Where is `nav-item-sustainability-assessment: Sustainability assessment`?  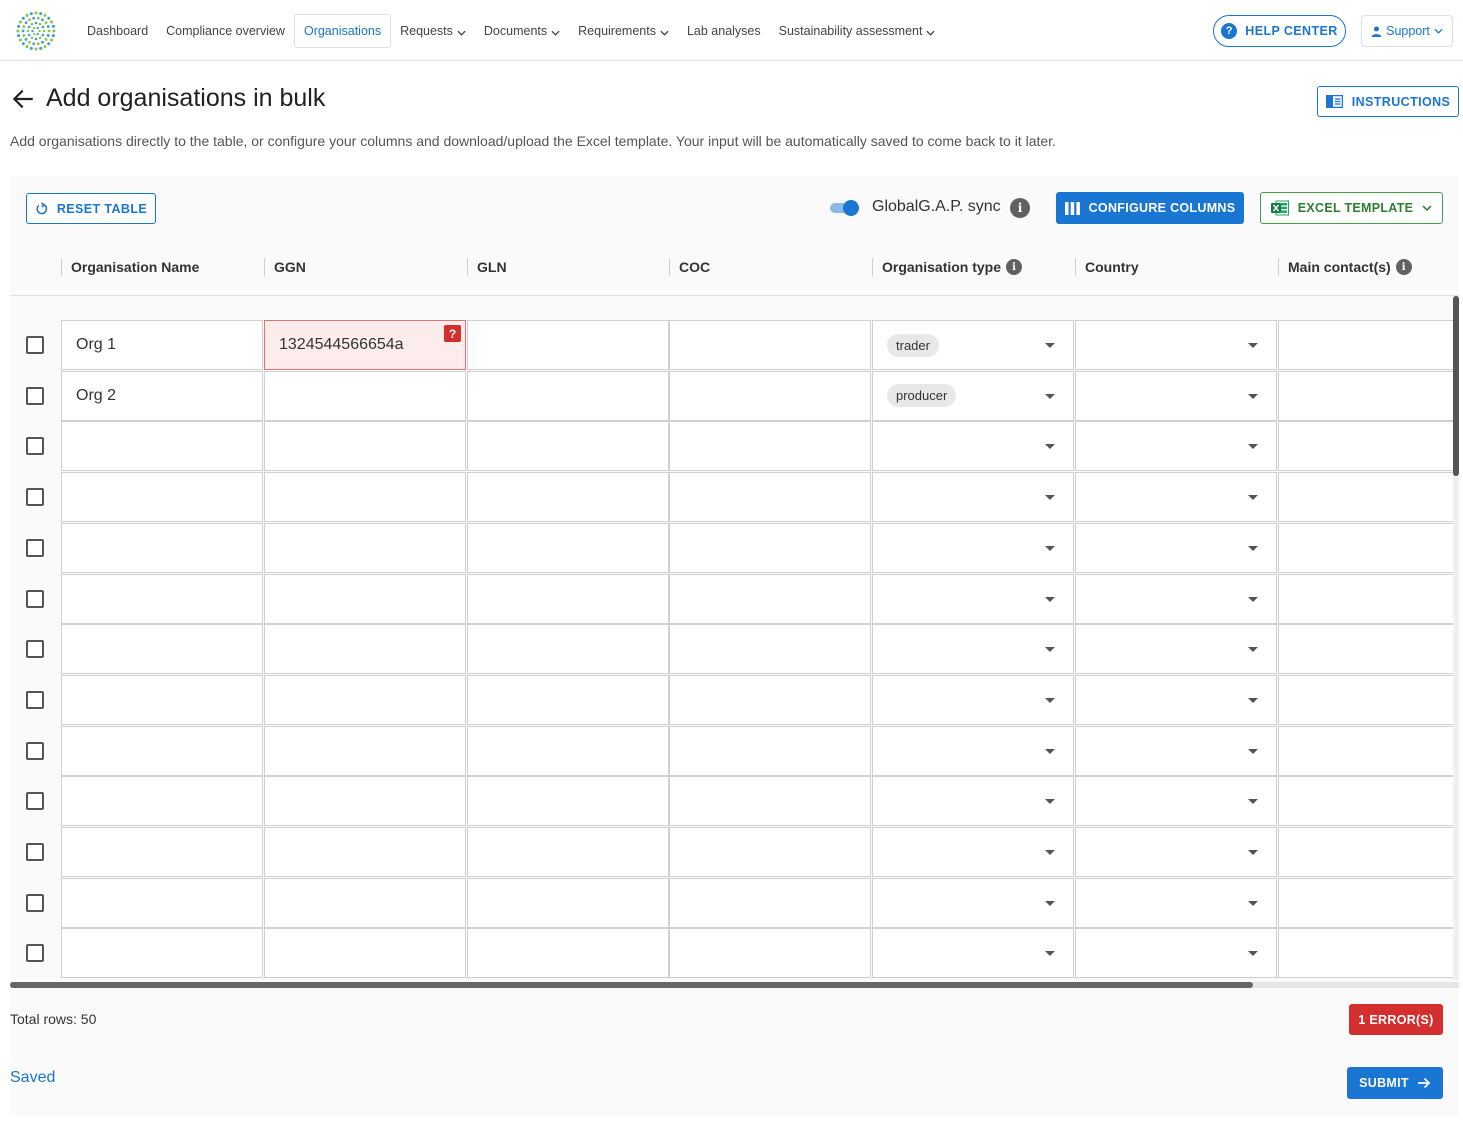 nav-item-sustainability-assessment: Sustainability assessment is located at coordinates (857, 31).